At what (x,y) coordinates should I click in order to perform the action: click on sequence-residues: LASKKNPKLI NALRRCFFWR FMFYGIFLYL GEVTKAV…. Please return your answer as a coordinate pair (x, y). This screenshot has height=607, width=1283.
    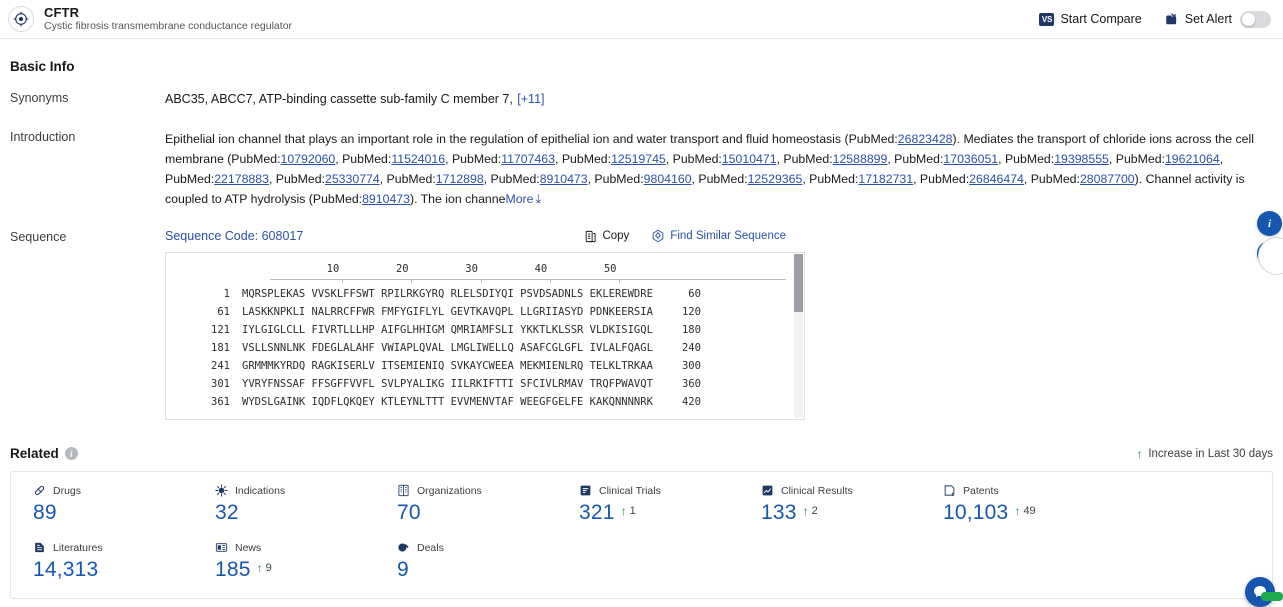
    Looking at the image, I should click on (447, 312).